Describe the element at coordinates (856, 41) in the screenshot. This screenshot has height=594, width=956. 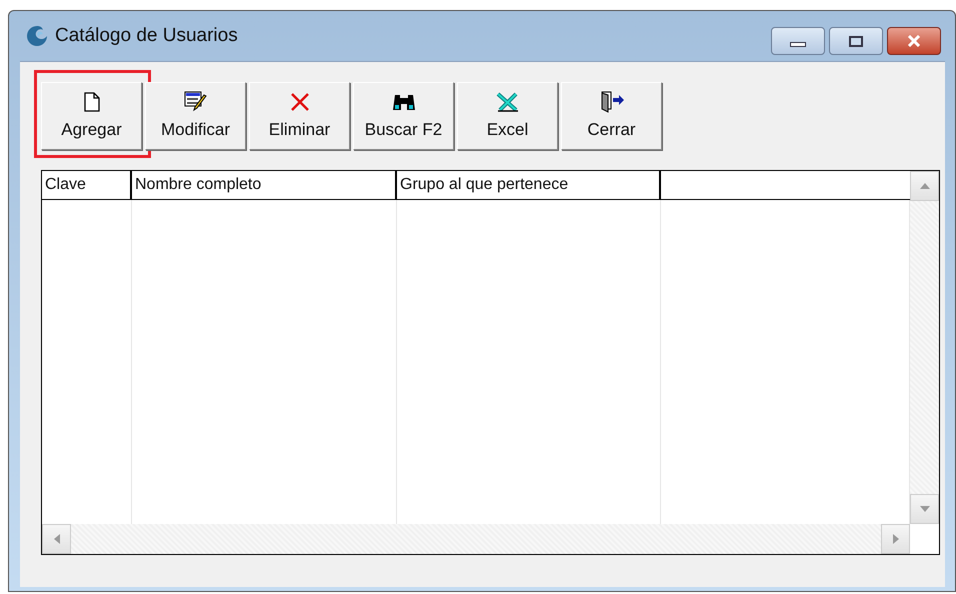
I see `maximize-button` at that location.